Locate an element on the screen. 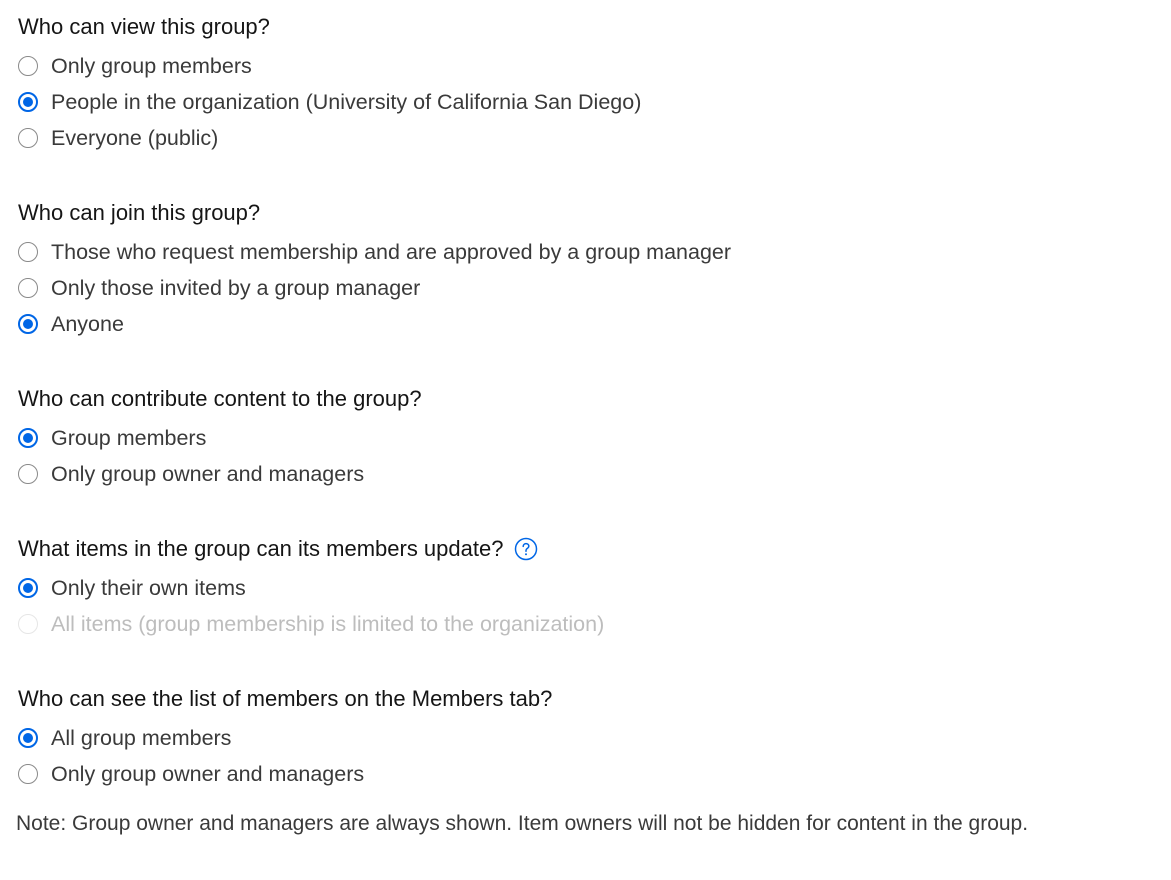  question-label: Who can join this group? is located at coordinates (139, 212).